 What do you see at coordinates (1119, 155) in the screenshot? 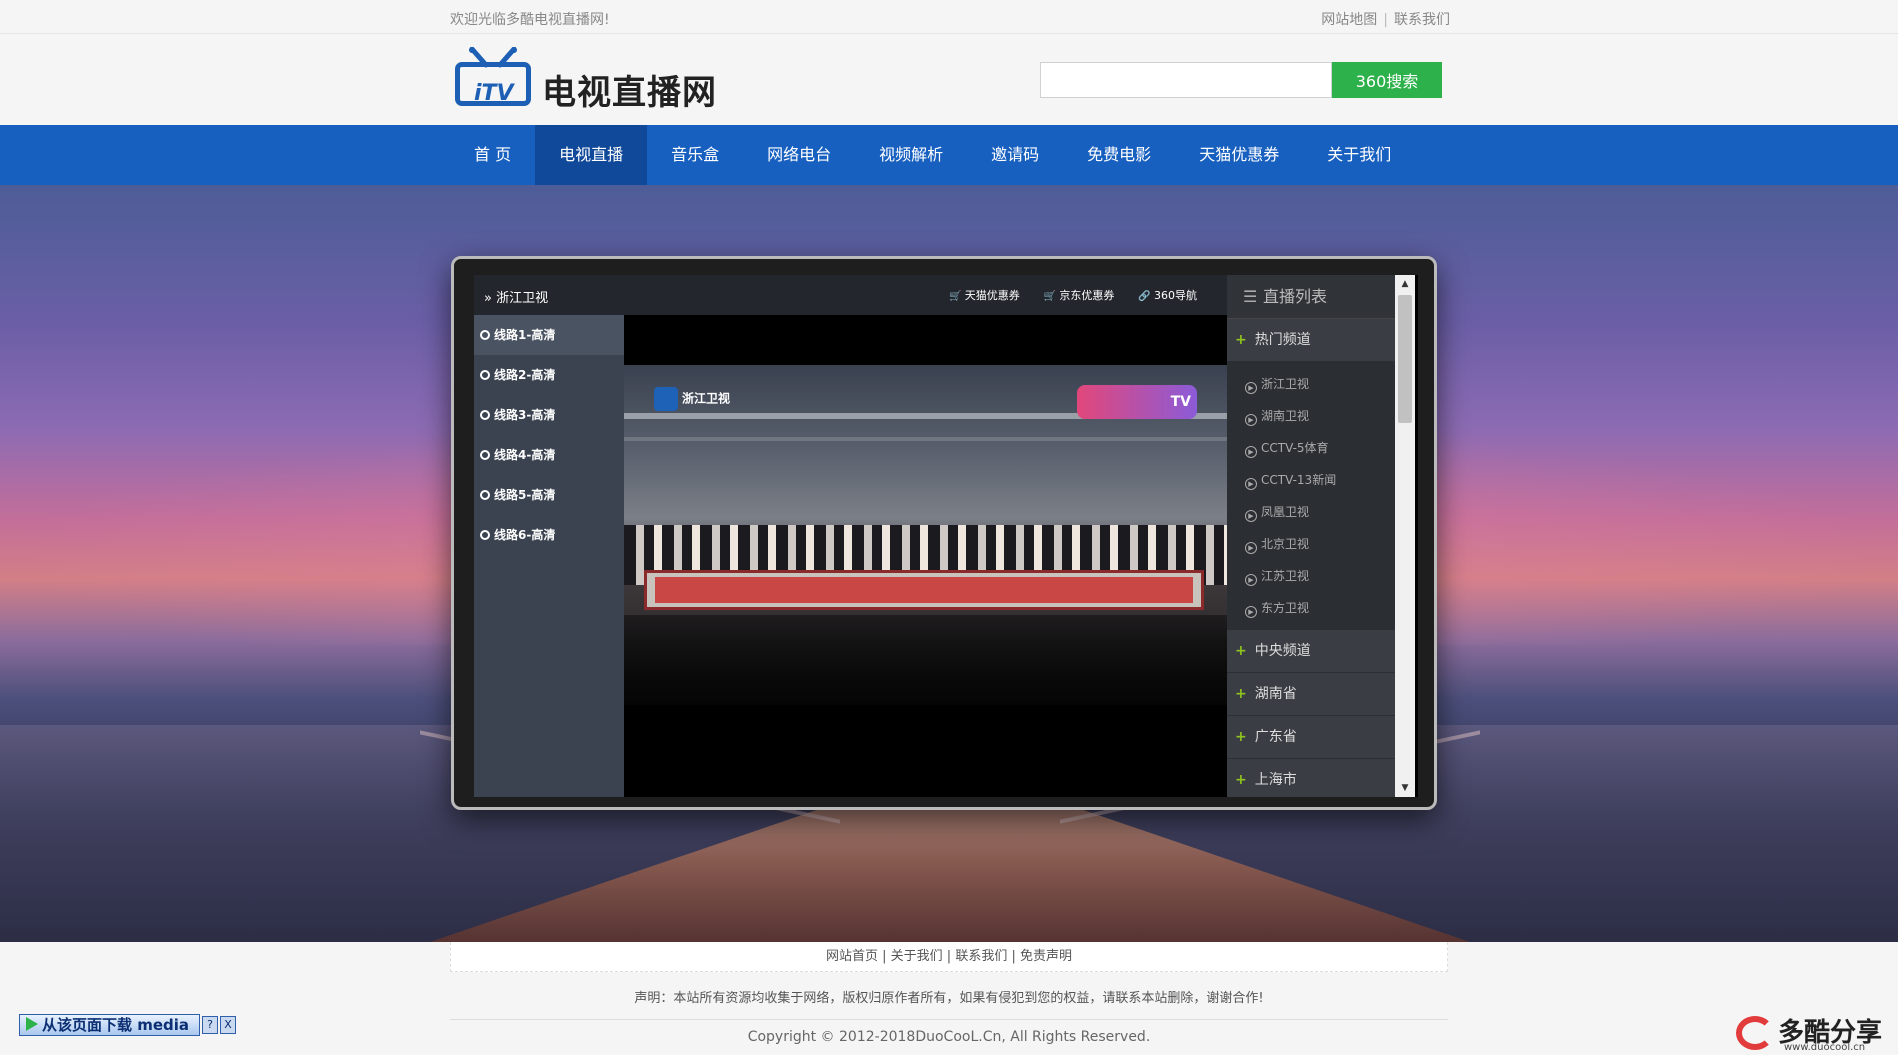
I see `nav-item-6: 免费电影` at bounding box center [1119, 155].